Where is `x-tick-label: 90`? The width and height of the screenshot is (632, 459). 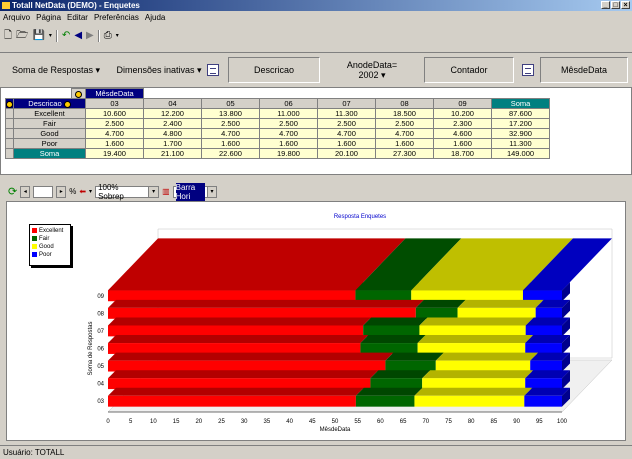 x-tick-label: 90 is located at coordinates (516, 422).